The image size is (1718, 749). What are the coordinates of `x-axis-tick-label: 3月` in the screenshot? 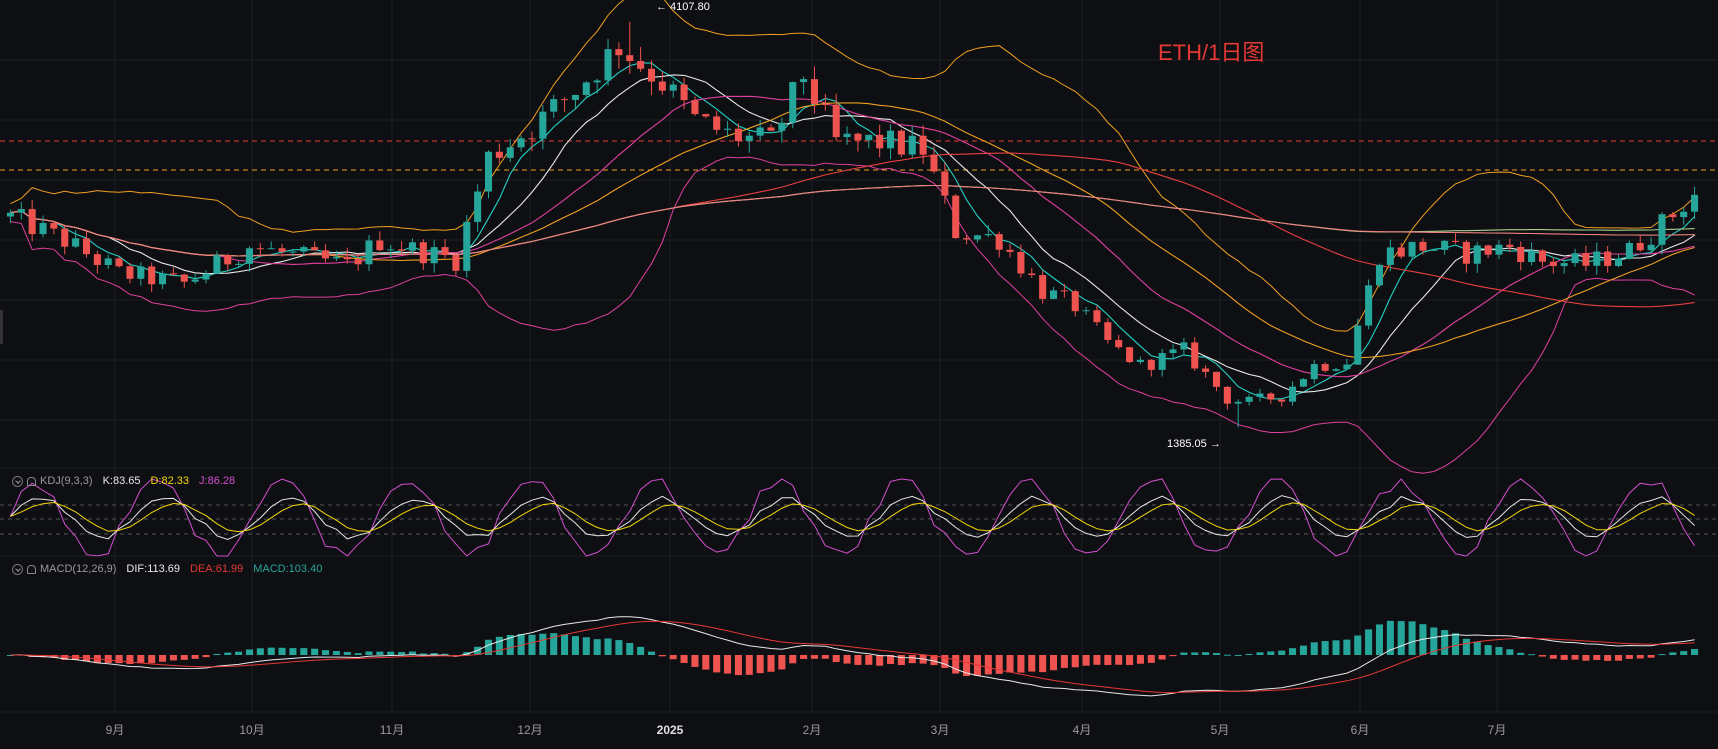 It's located at (940, 730).